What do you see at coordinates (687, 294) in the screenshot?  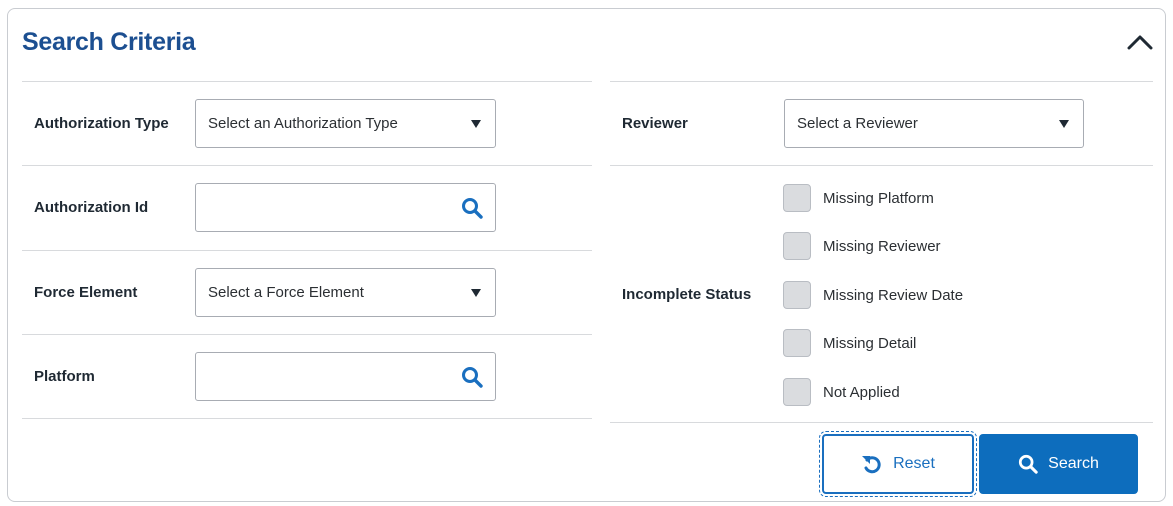 I see `incomplete-status-label: Incomplete Status` at bounding box center [687, 294].